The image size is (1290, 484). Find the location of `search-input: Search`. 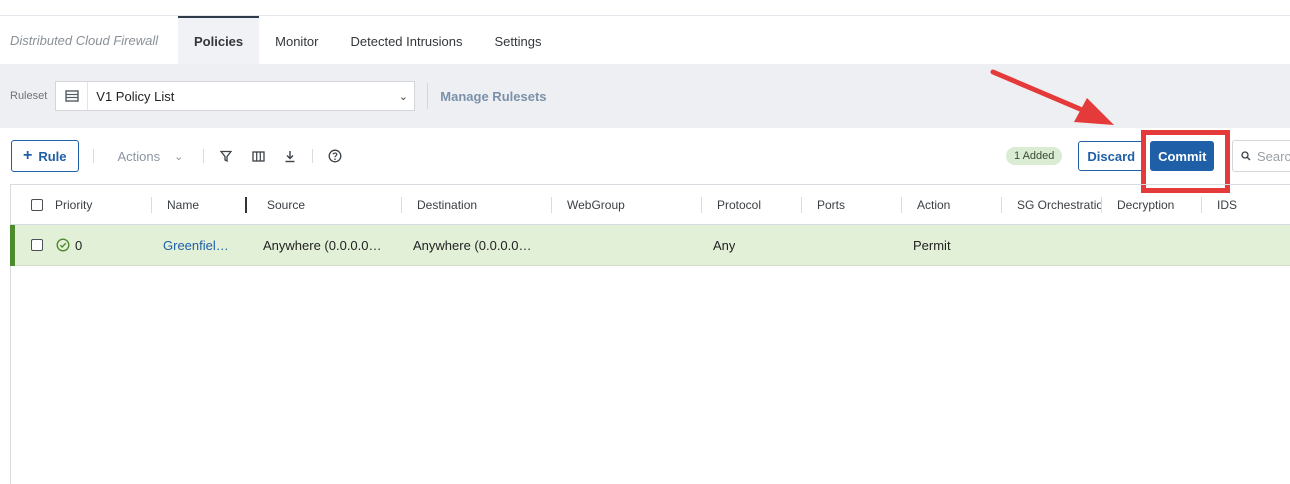

search-input: Search is located at coordinates (1261, 156).